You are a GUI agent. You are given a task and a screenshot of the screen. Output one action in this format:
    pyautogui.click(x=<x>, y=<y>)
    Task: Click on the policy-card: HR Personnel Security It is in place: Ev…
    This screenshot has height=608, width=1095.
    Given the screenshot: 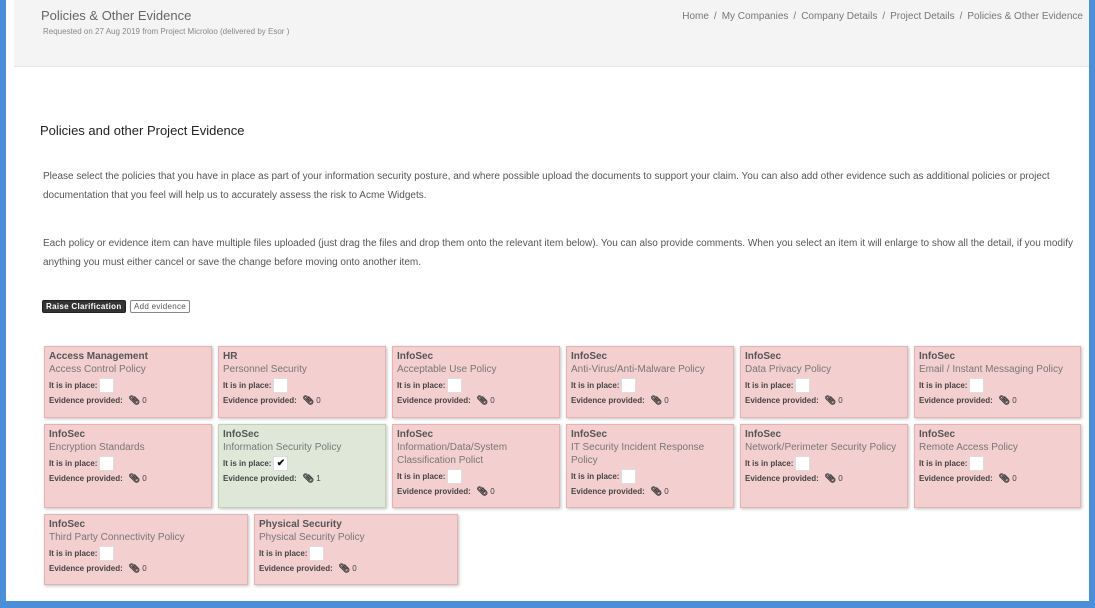 What is the action you would take?
    pyautogui.click(x=302, y=382)
    